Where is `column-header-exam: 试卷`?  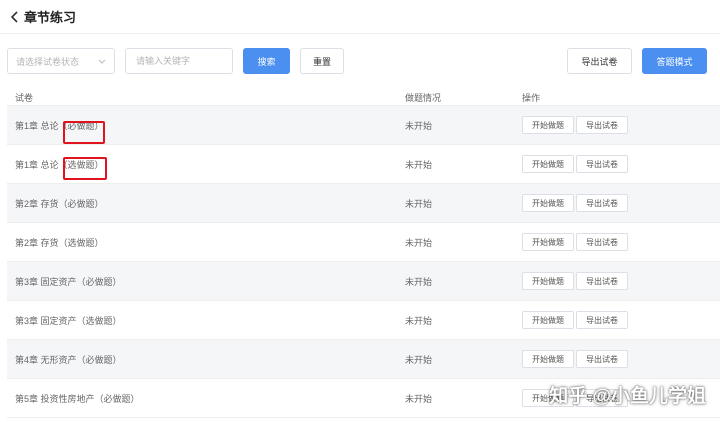
column-header-exam: 试卷 is located at coordinates (24, 98).